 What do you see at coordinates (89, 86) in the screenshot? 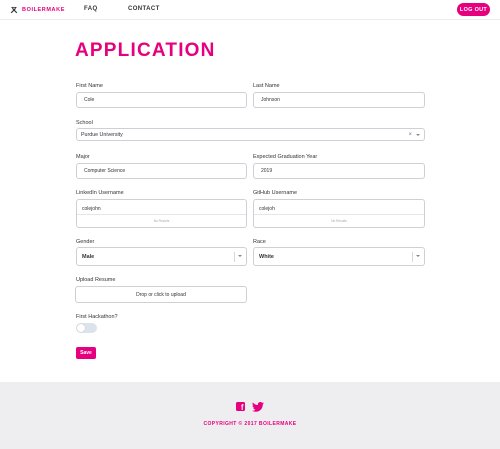
I see `first-name-label: First Name` at bounding box center [89, 86].